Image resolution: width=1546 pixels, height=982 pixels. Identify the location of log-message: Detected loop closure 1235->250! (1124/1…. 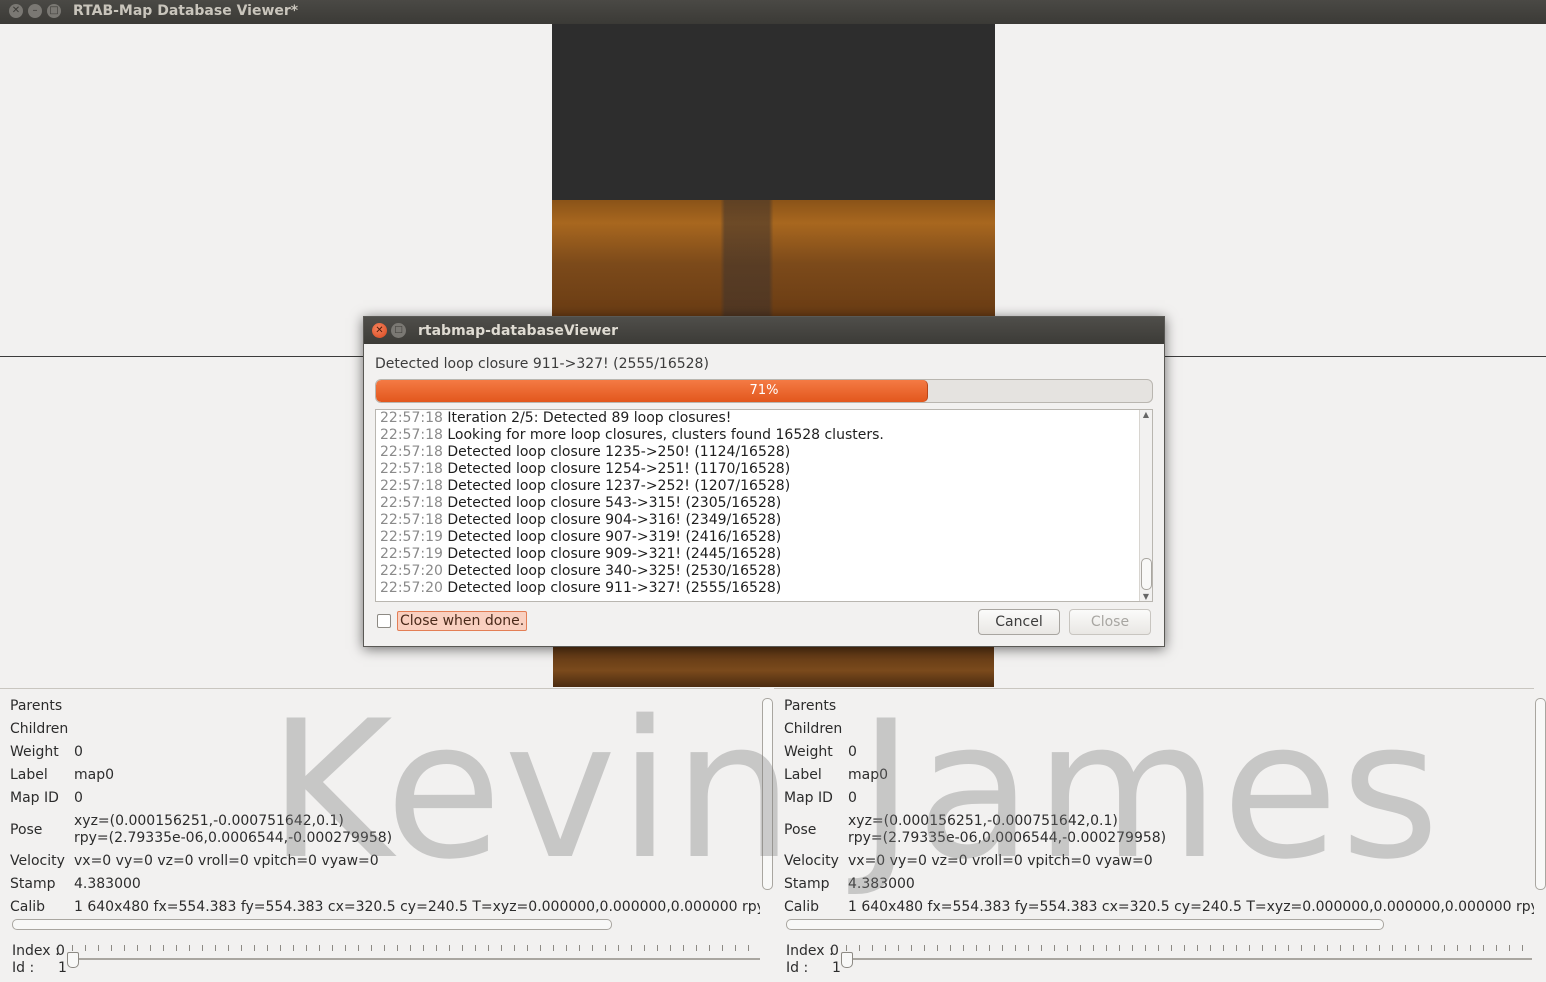
(619, 452).